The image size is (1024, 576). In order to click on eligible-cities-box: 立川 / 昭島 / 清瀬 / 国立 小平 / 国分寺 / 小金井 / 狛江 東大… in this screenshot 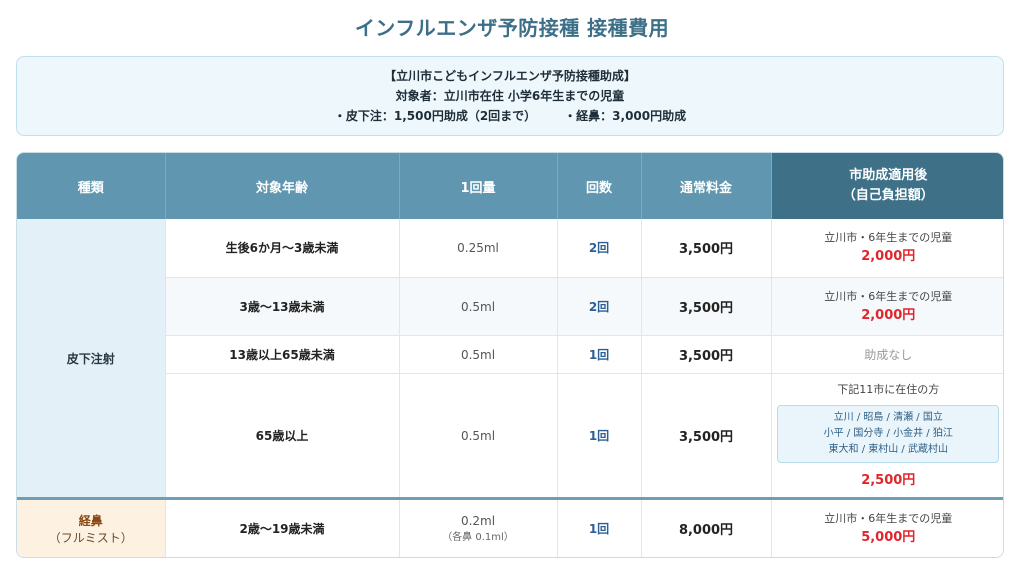, I will do `click(888, 433)`.